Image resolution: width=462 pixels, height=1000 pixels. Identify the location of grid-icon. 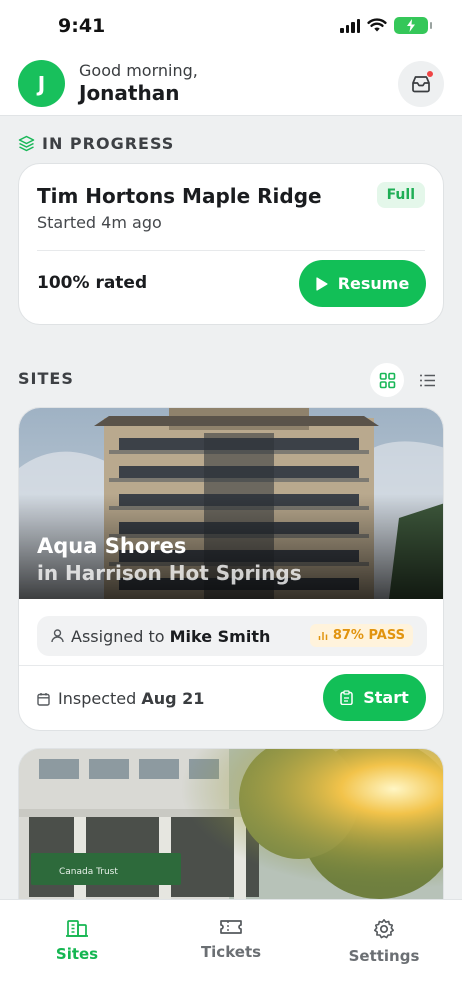
(387, 380).